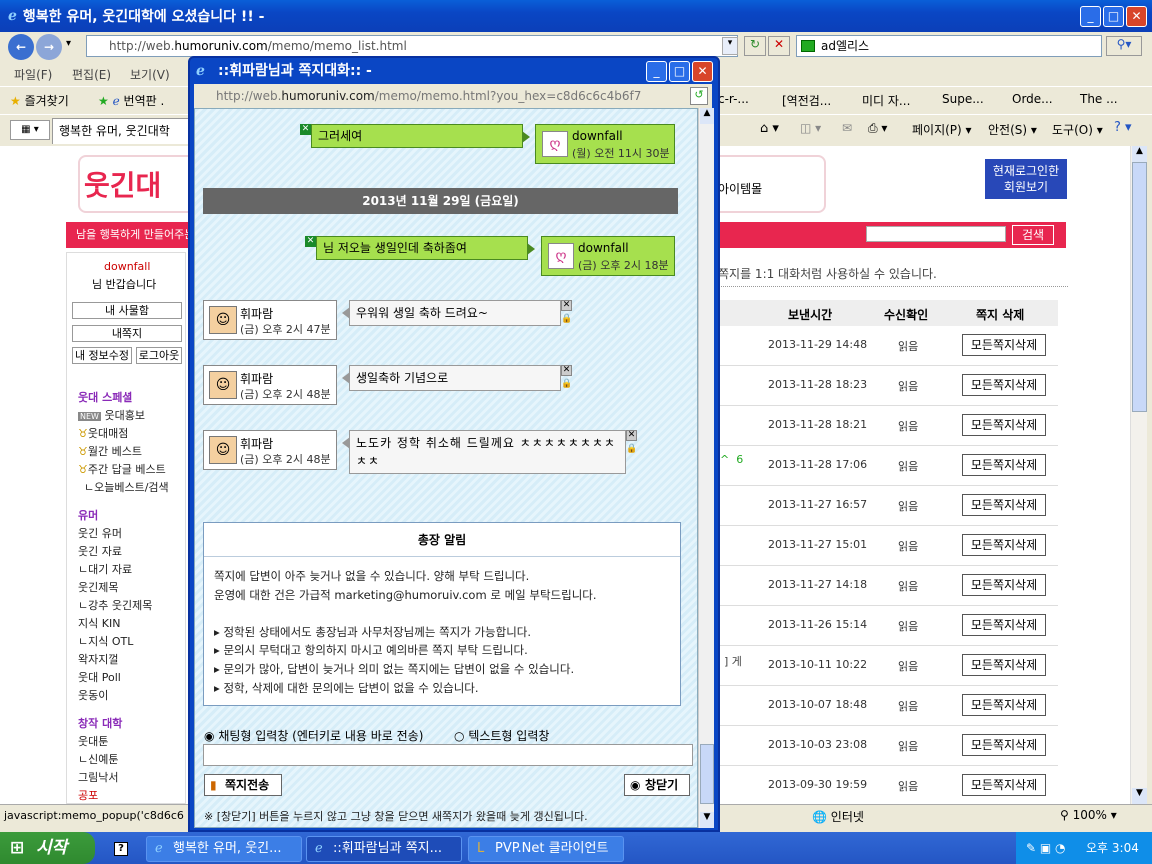 This screenshot has width=1152, height=864. What do you see at coordinates (159, 355) in the screenshot?
I see `logout-button: 로그아웃` at bounding box center [159, 355].